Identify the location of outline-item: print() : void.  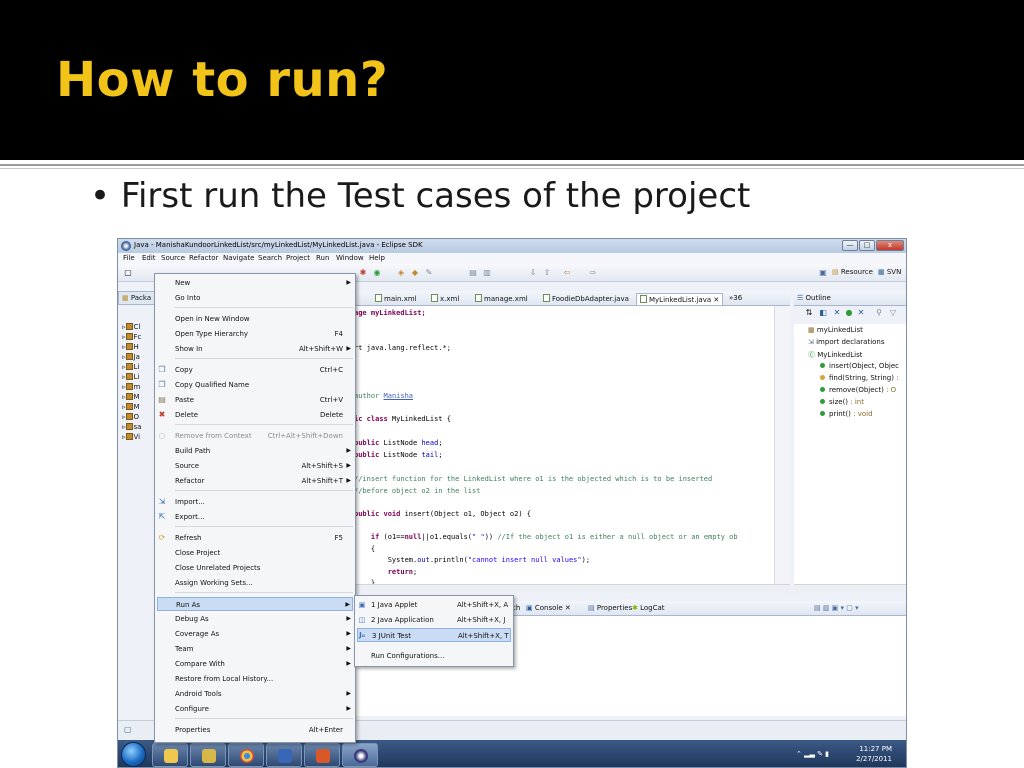
(846, 414).